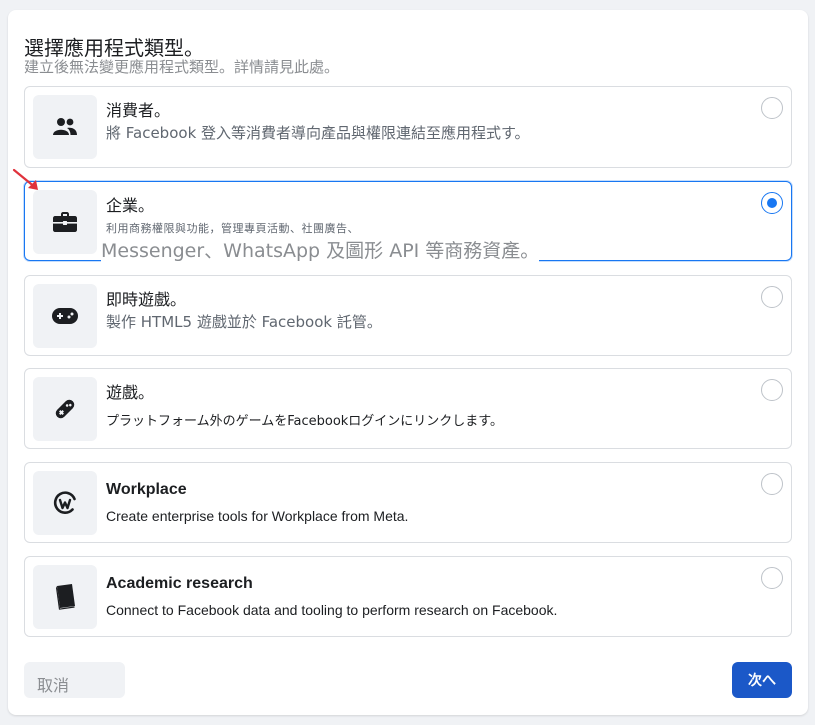 Image resolution: width=815 pixels, height=725 pixels. I want to click on workplace-icon, so click(64, 502).